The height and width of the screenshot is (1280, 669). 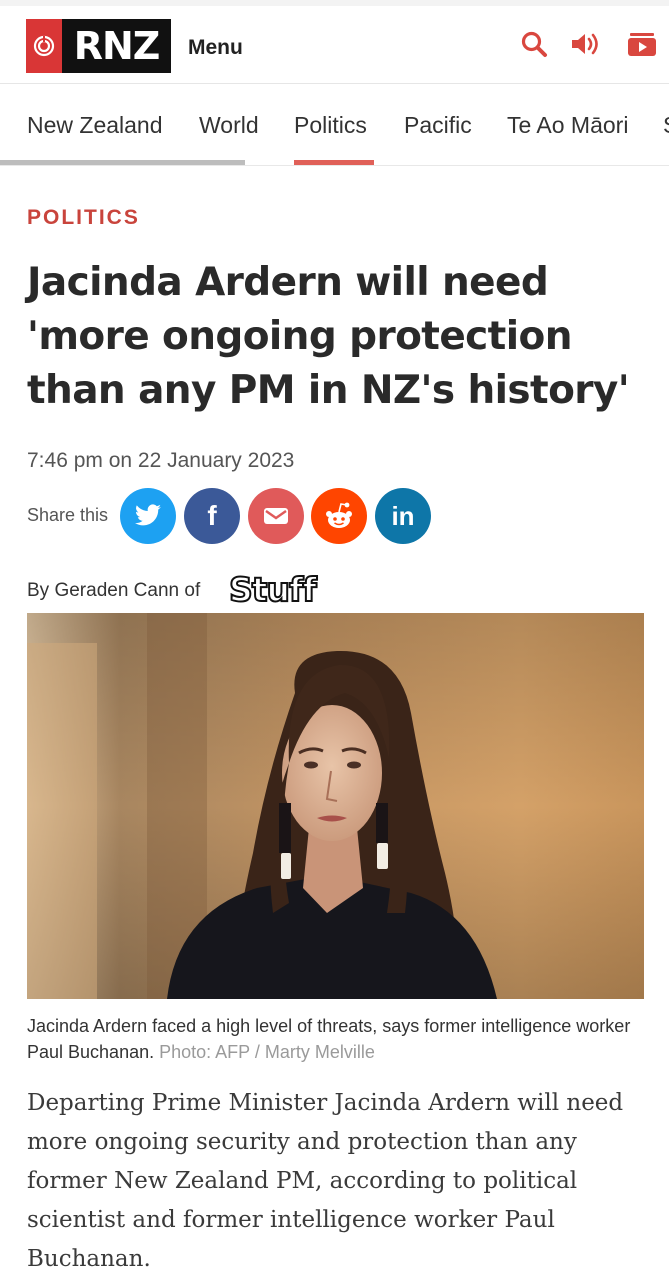 I want to click on rnz-logo-text: RNZ, so click(x=116, y=46).